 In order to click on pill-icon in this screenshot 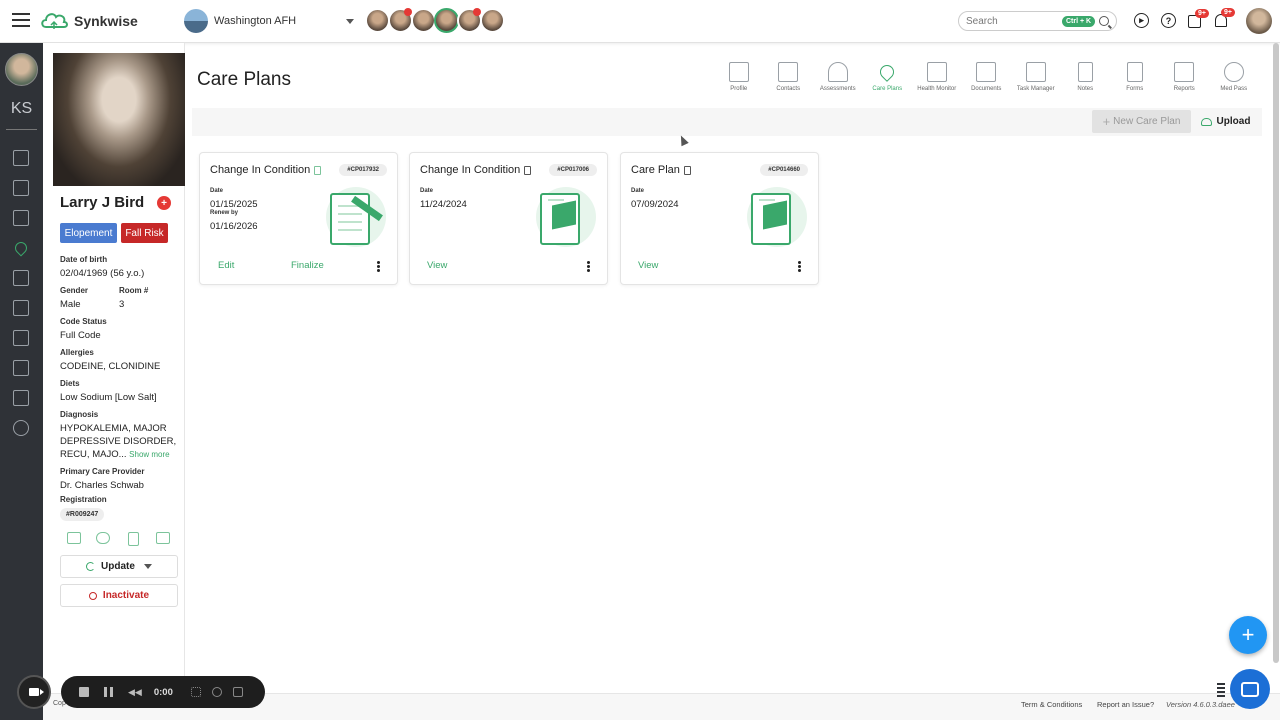, I will do `click(21, 278)`.